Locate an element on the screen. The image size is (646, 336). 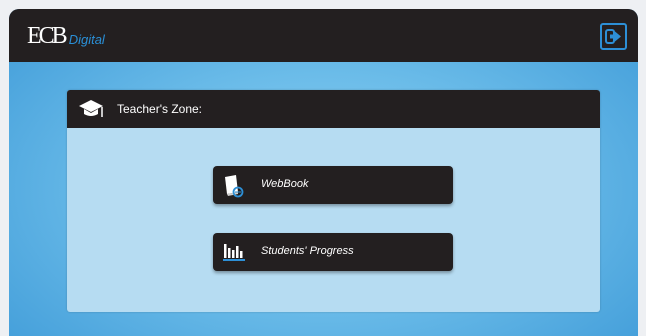
teachers-zone-title: Teacher's Zone: is located at coordinates (160, 109).